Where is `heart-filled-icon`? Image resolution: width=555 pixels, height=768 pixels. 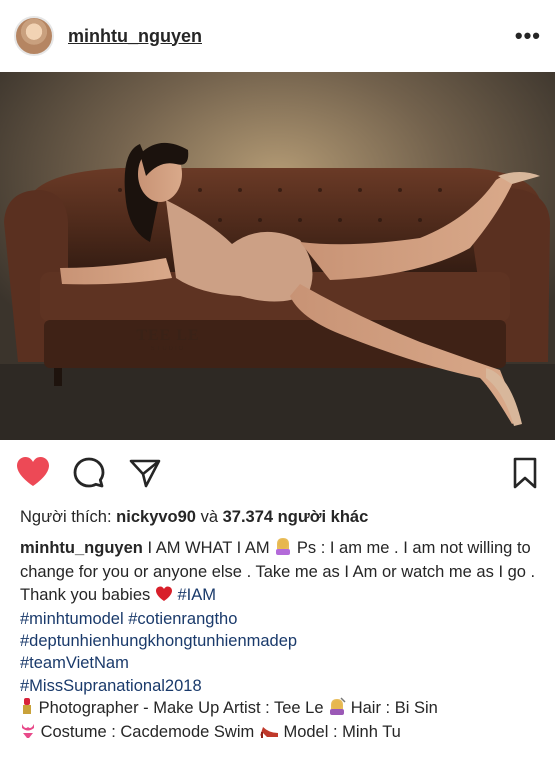
heart-filled-icon is located at coordinates (33, 473).